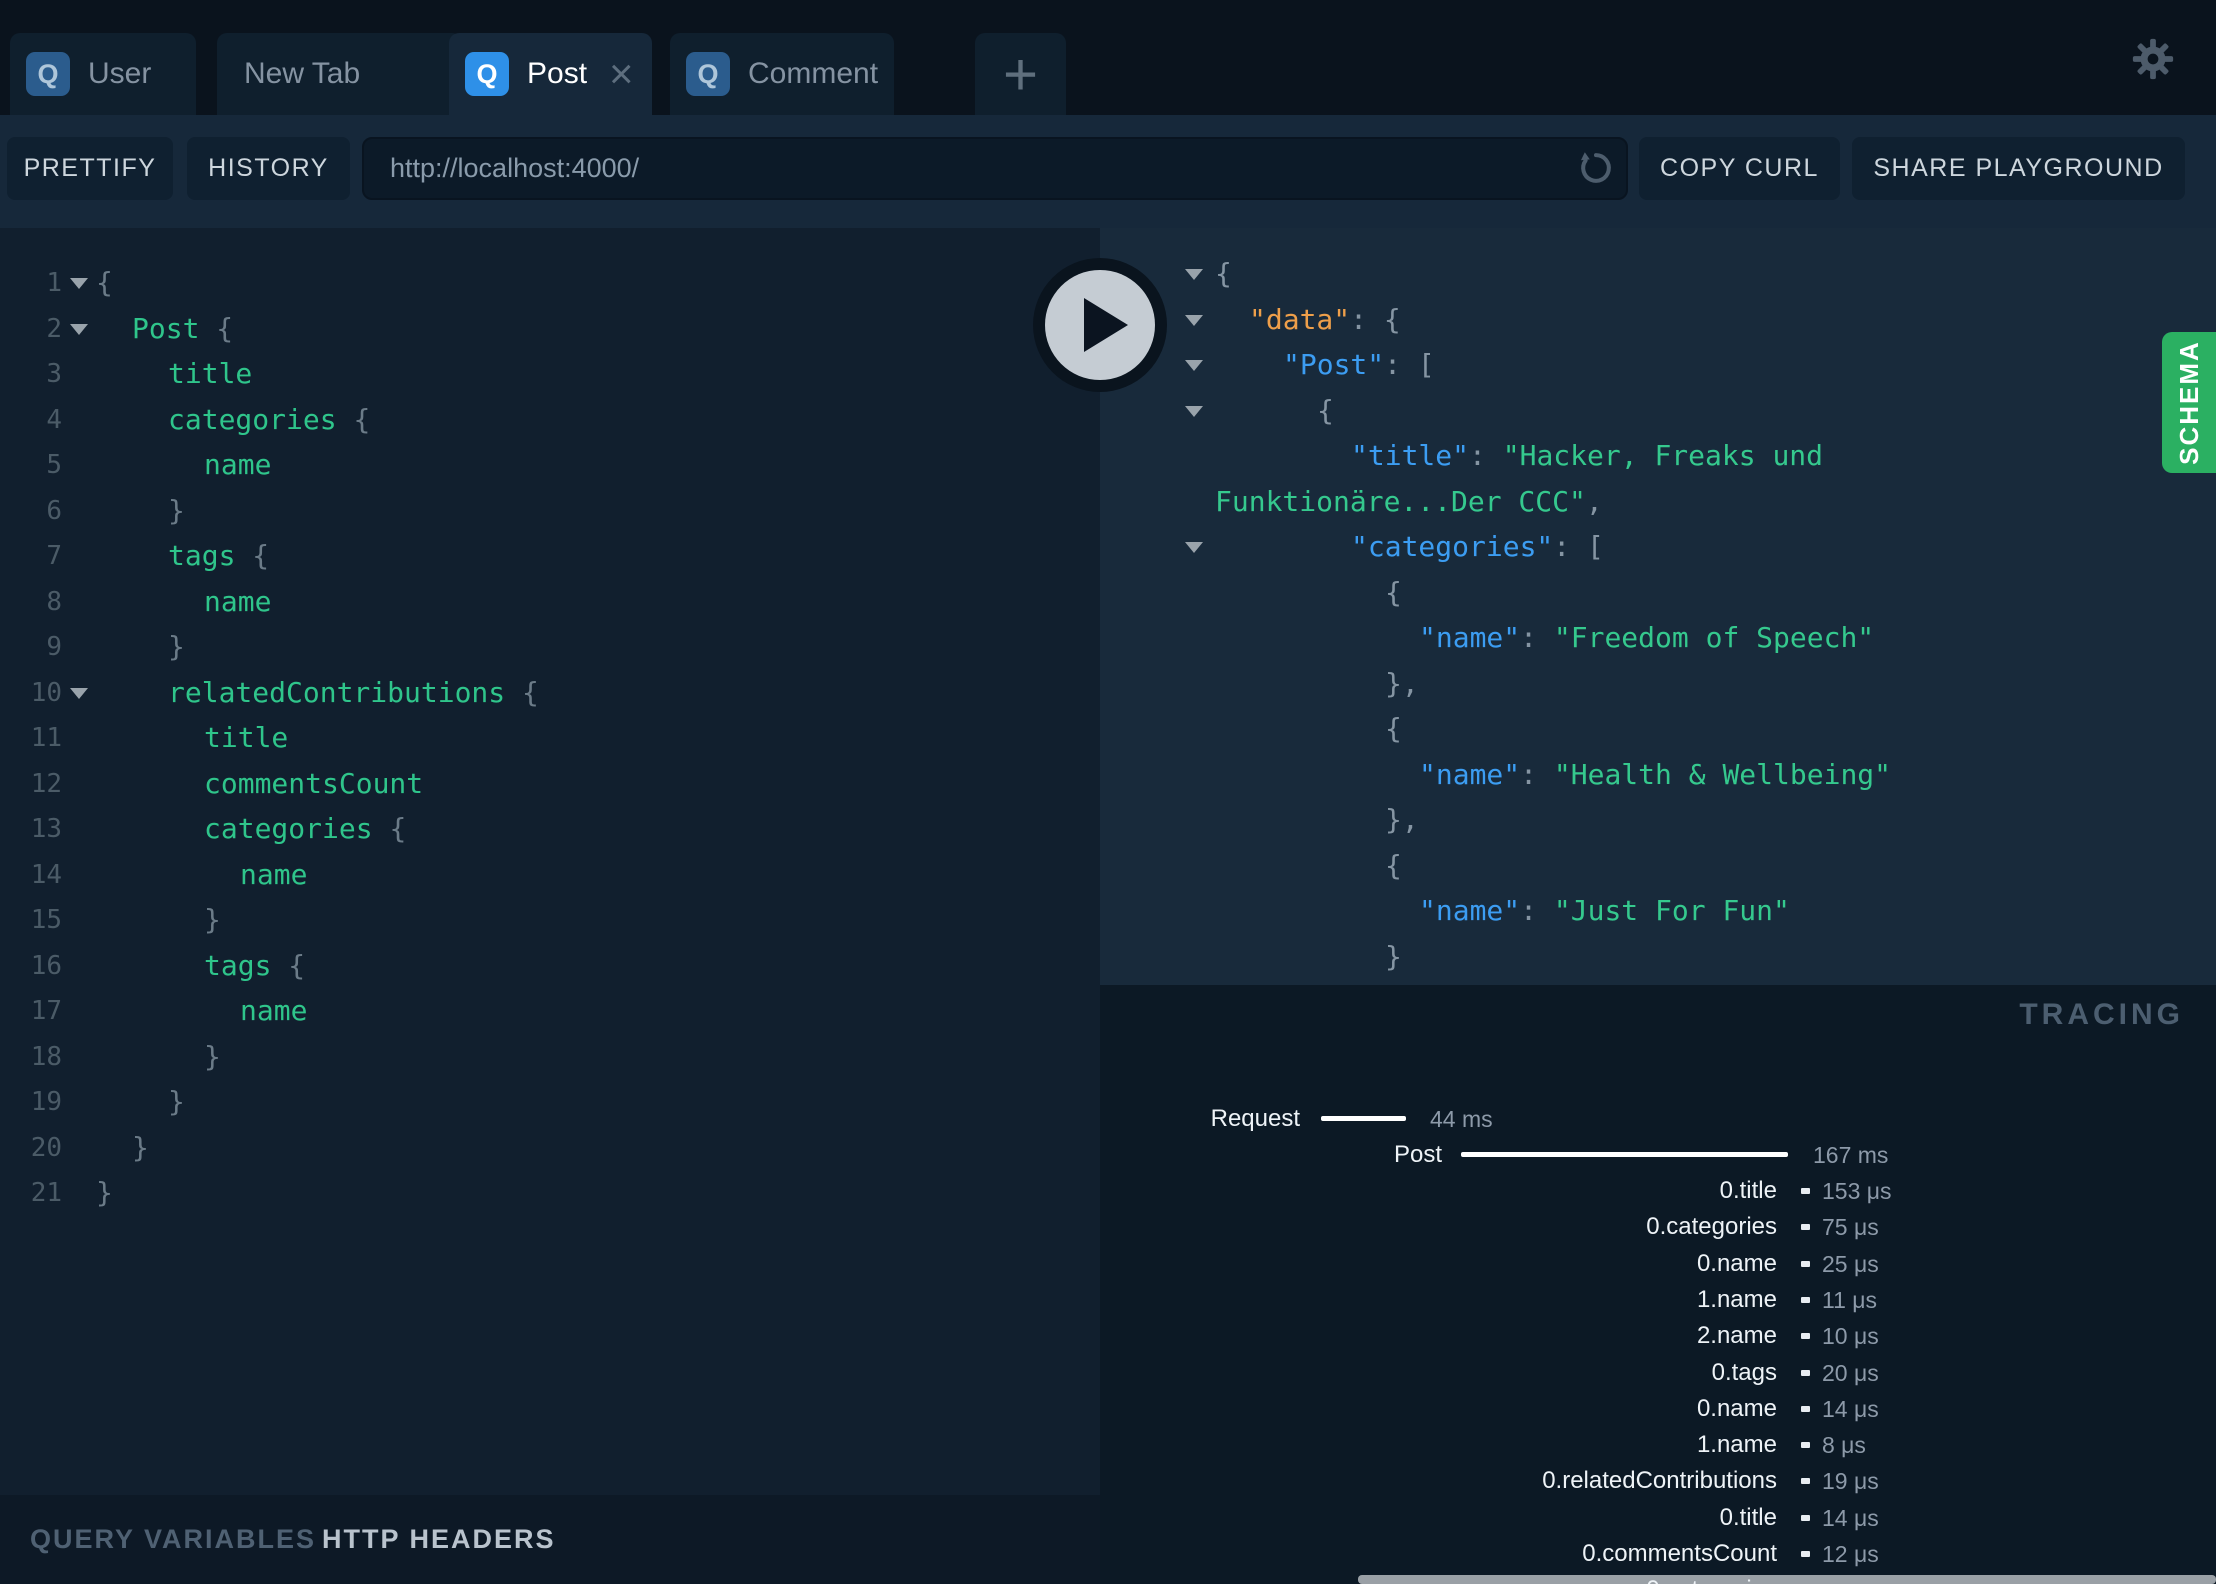  Describe the element at coordinates (1400, 501) in the screenshot. I see `code-token: Funktionäre...Der CCC"` at that location.